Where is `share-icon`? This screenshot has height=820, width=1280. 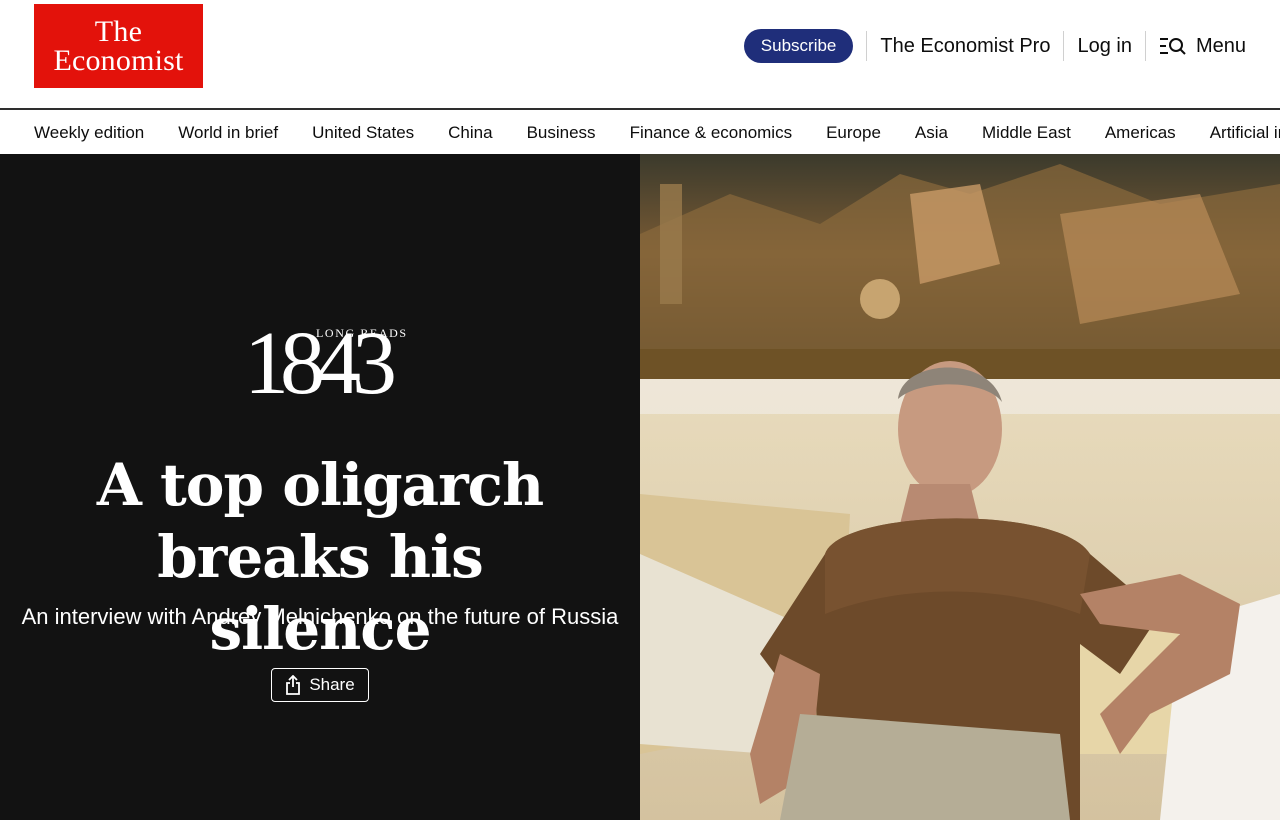
share-icon is located at coordinates (293, 685).